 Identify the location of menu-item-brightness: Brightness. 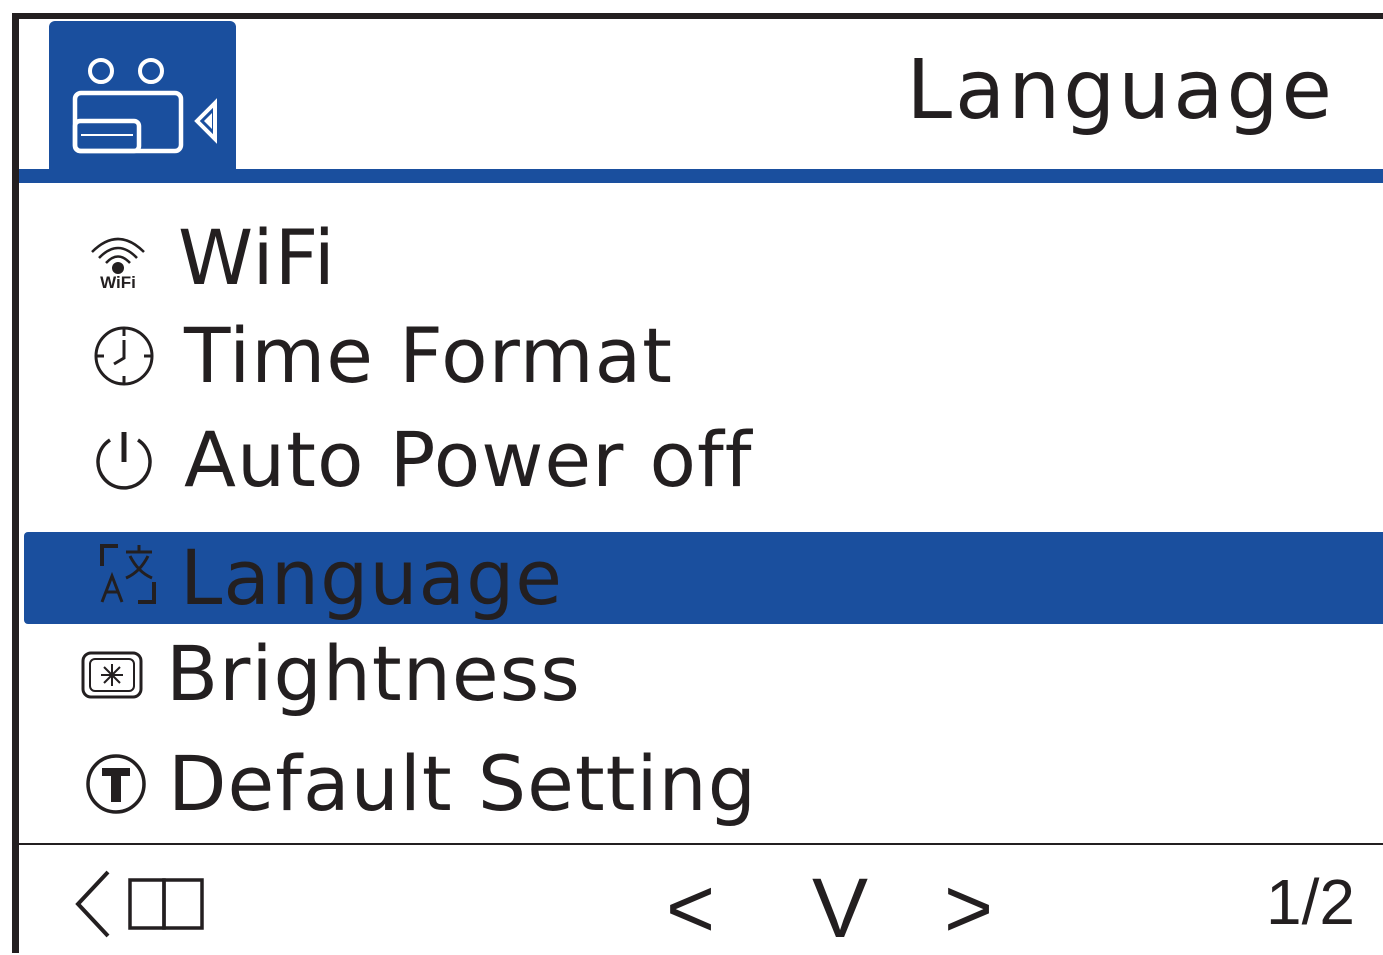
(703, 674).